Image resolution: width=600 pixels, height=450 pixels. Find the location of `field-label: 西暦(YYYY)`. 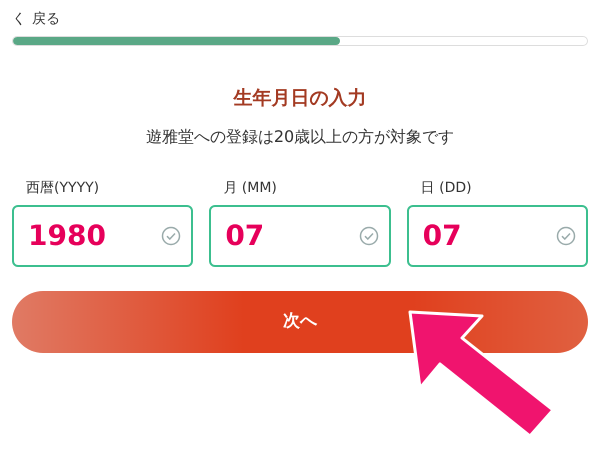

field-label: 西暦(YYYY) is located at coordinates (63, 188).